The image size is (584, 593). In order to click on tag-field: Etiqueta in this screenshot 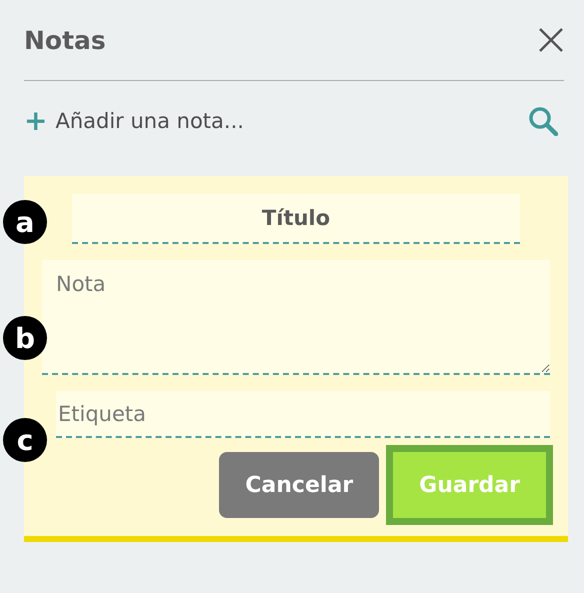, I will do `click(303, 414)`.